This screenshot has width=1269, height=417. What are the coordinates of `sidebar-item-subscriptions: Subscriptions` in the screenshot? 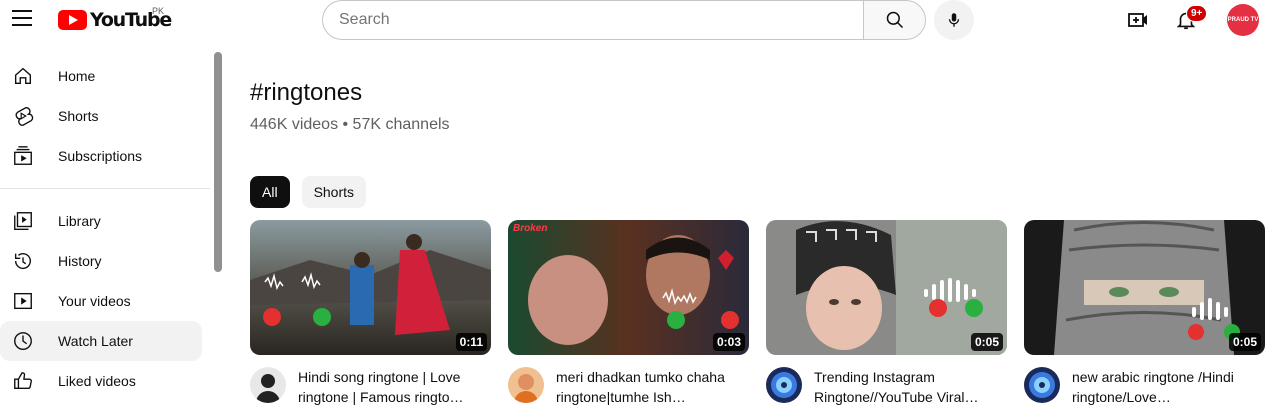 It's located at (101, 156).